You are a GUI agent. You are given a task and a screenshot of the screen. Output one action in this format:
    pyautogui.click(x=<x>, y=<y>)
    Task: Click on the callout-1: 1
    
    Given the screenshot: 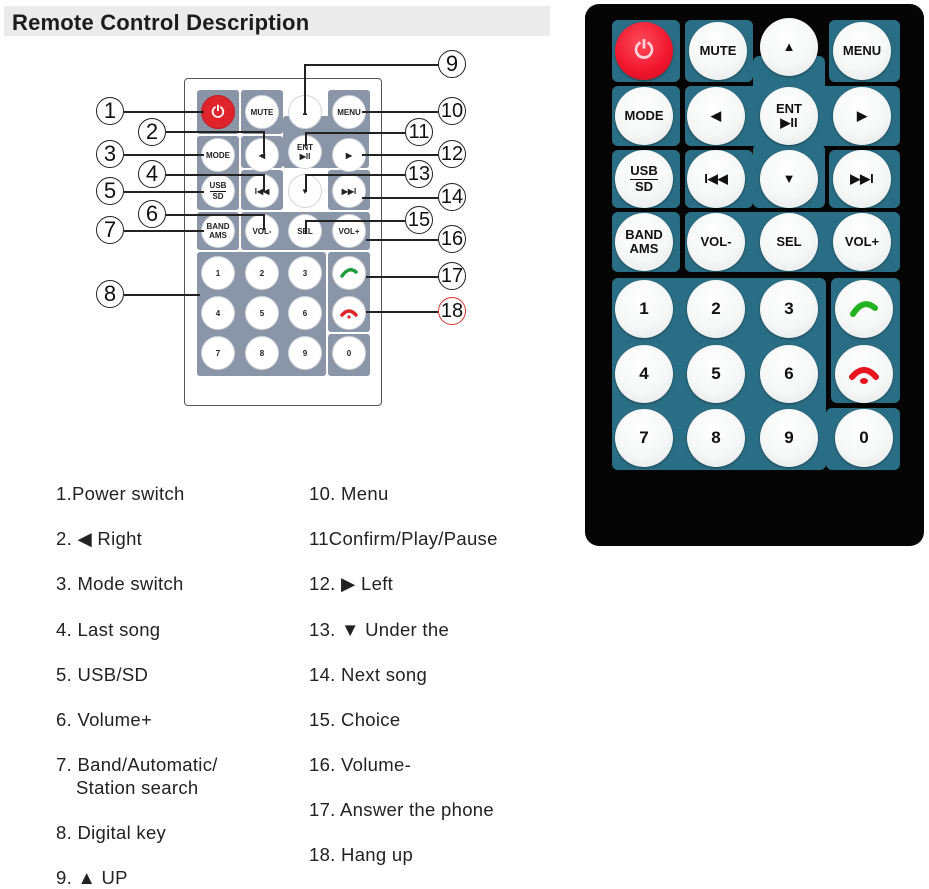 What is the action you would take?
    pyautogui.click(x=110, y=111)
    